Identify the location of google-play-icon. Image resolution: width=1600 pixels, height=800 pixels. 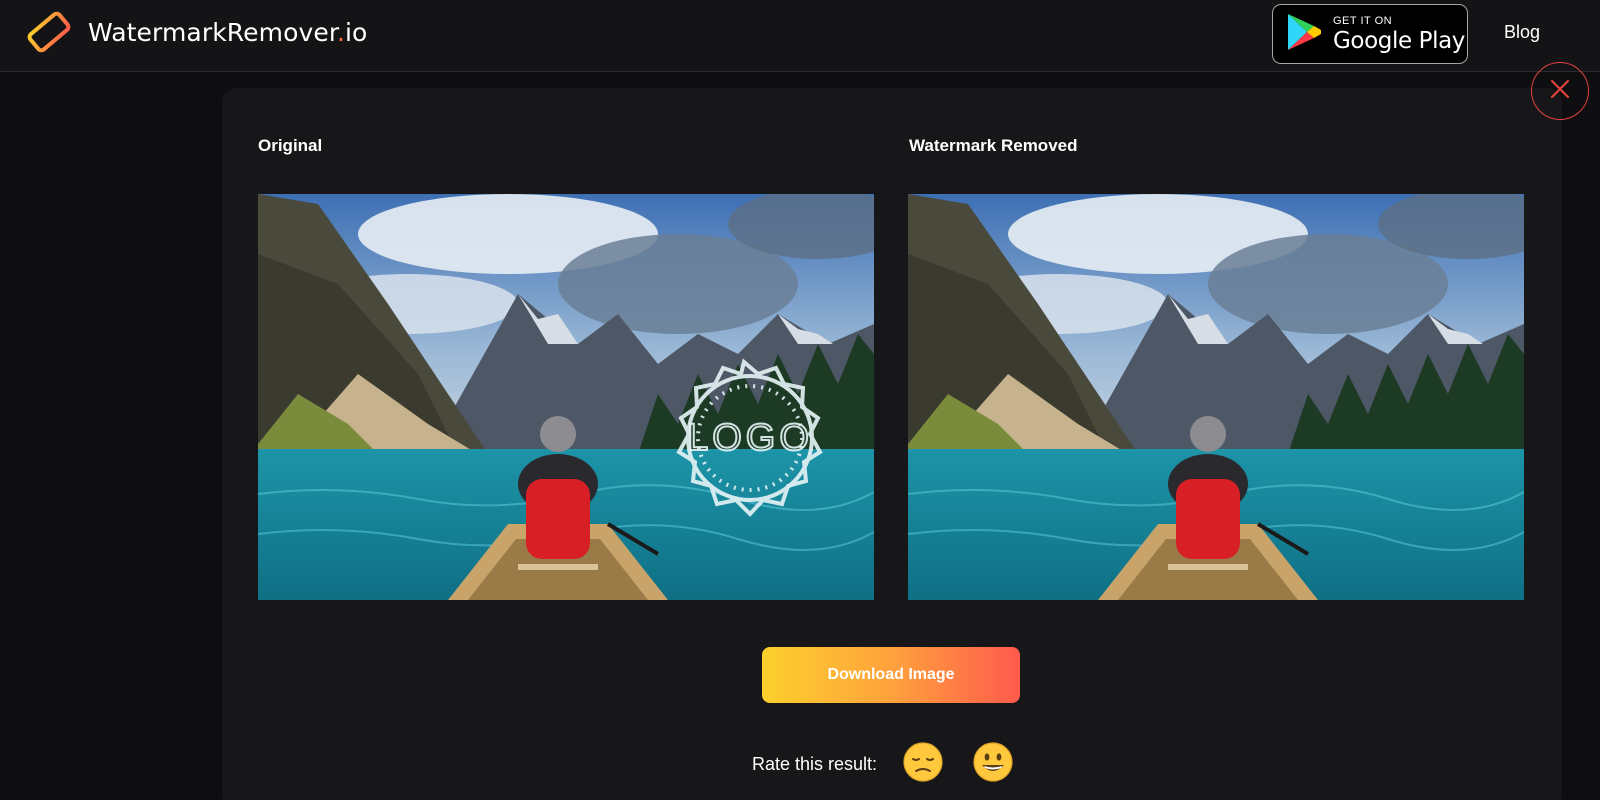
(1304, 34).